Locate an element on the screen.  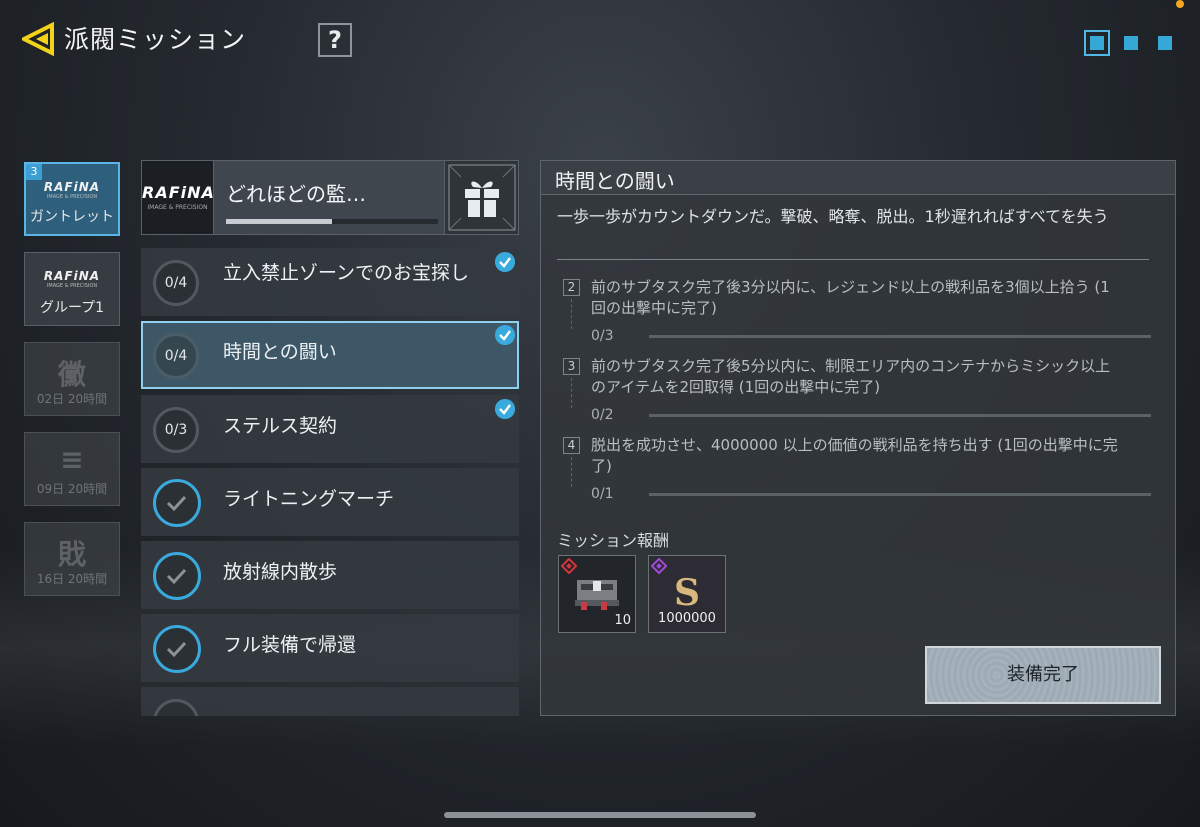
category-gauntlet: 3 RAFiNA IMAGE & PRECISION ガントレット is located at coordinates (72, 199).